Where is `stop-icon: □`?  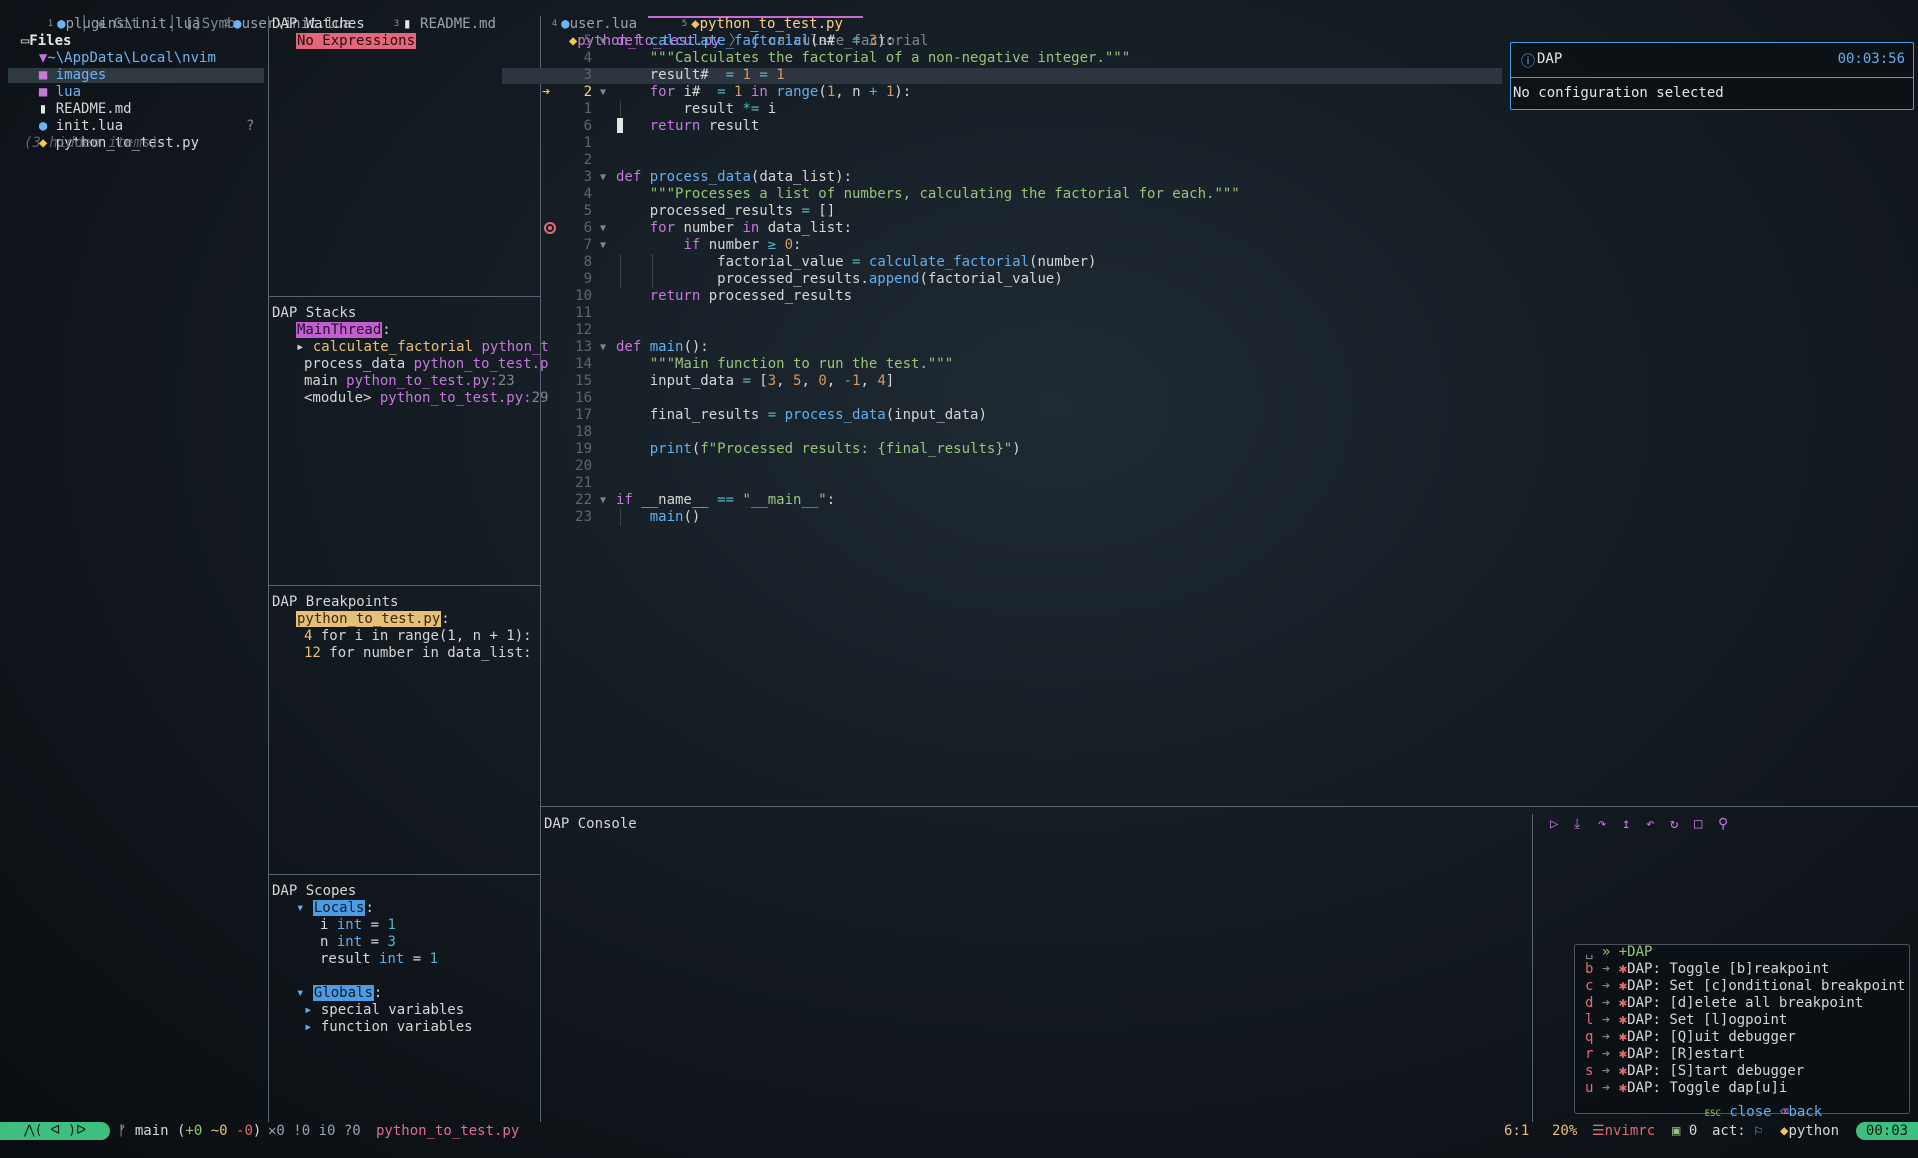 stop-icon: □ is located at coordinates (1698, 824).